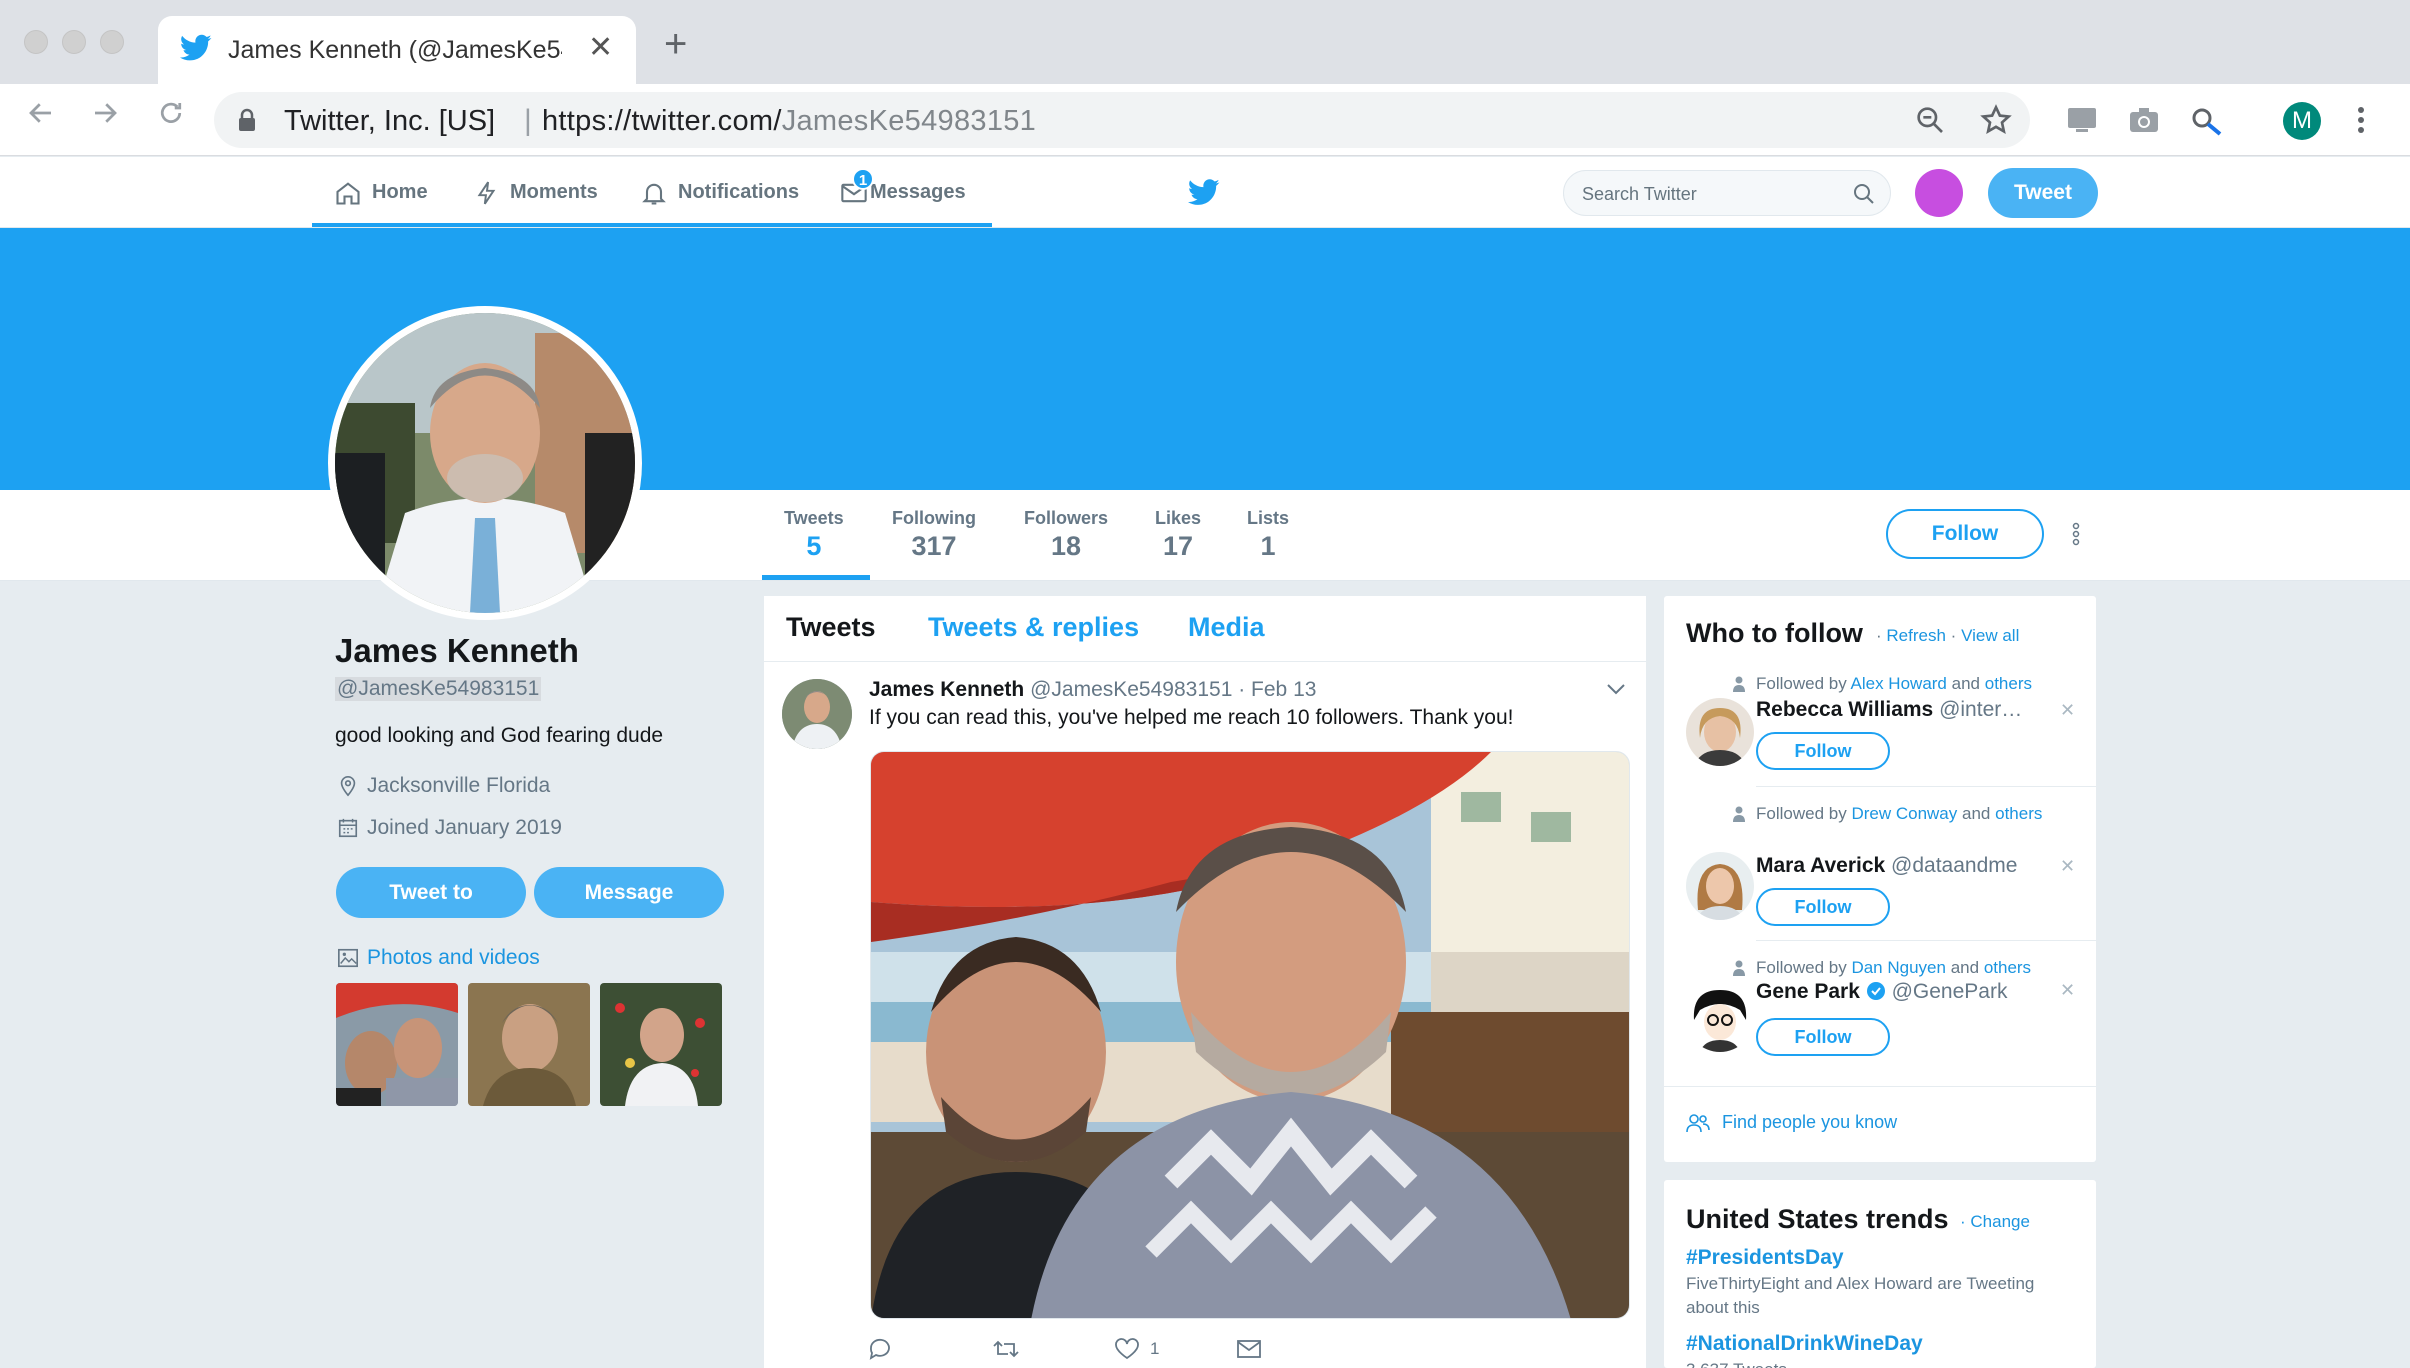 This screenshot has height=1368, width=2410. What do you see at coordinates (1254, 1349) in the screenshot?
I see `direct-message-action` at bounding box center [1254, 1349].